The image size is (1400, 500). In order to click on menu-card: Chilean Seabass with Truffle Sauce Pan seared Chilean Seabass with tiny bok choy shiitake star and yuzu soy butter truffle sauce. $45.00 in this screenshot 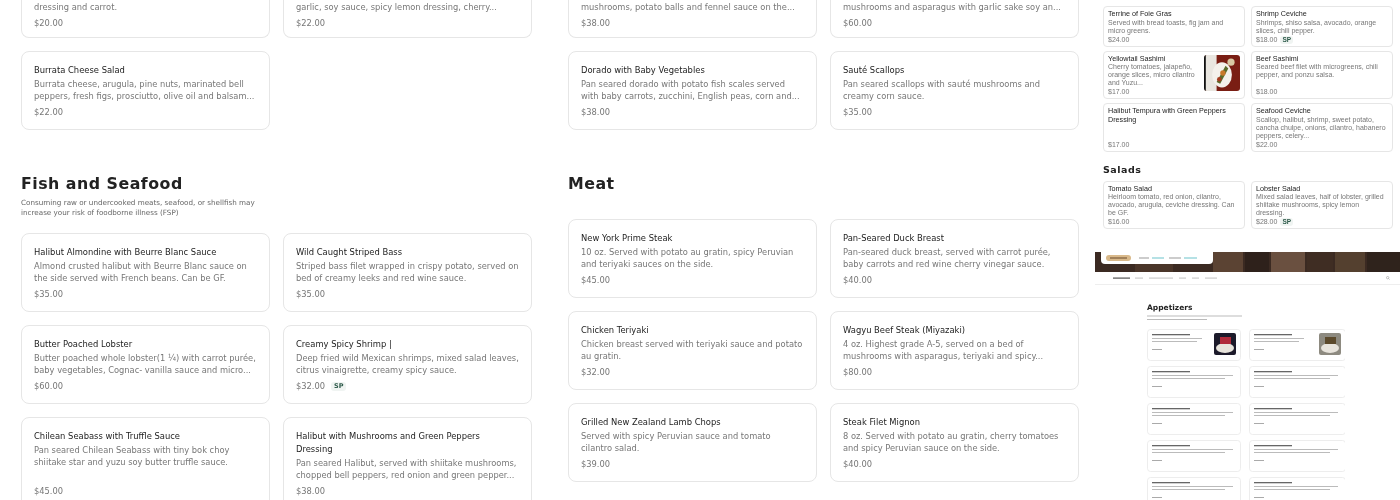, I will do `click(145, 458)`.